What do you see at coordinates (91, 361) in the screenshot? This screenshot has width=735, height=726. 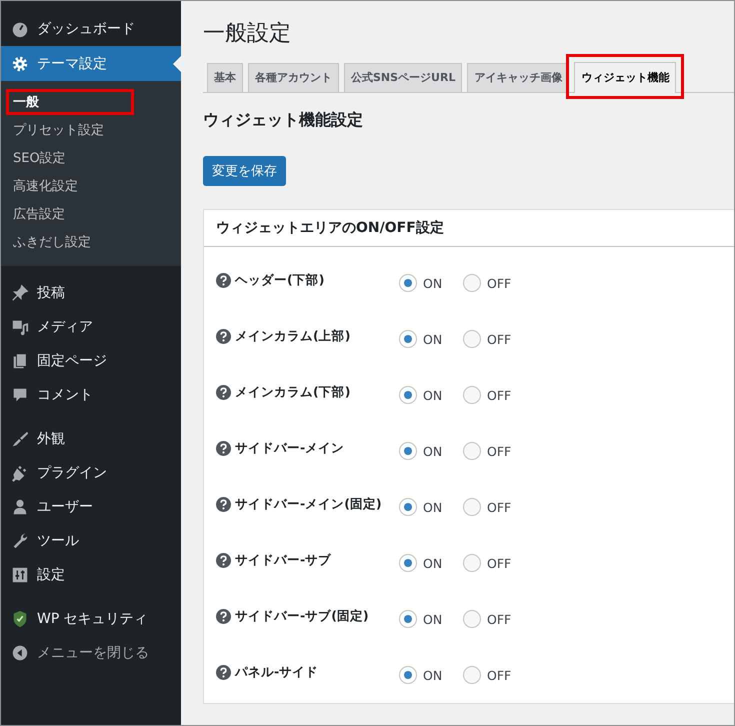 I see `menu-item: 固定ページ` at bounding box center [91, 361].